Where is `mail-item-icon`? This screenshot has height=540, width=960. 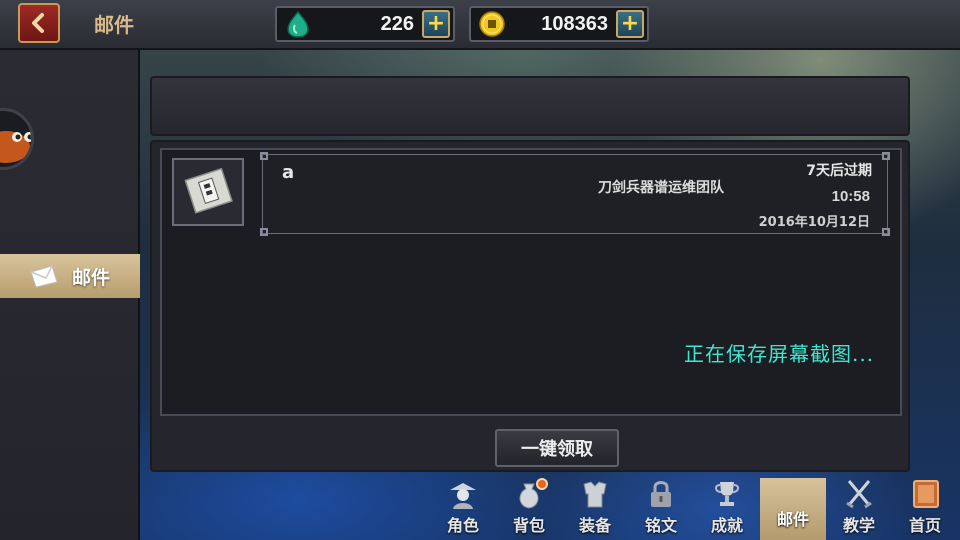 mail-item-icon is located at coordinates (208, 192).